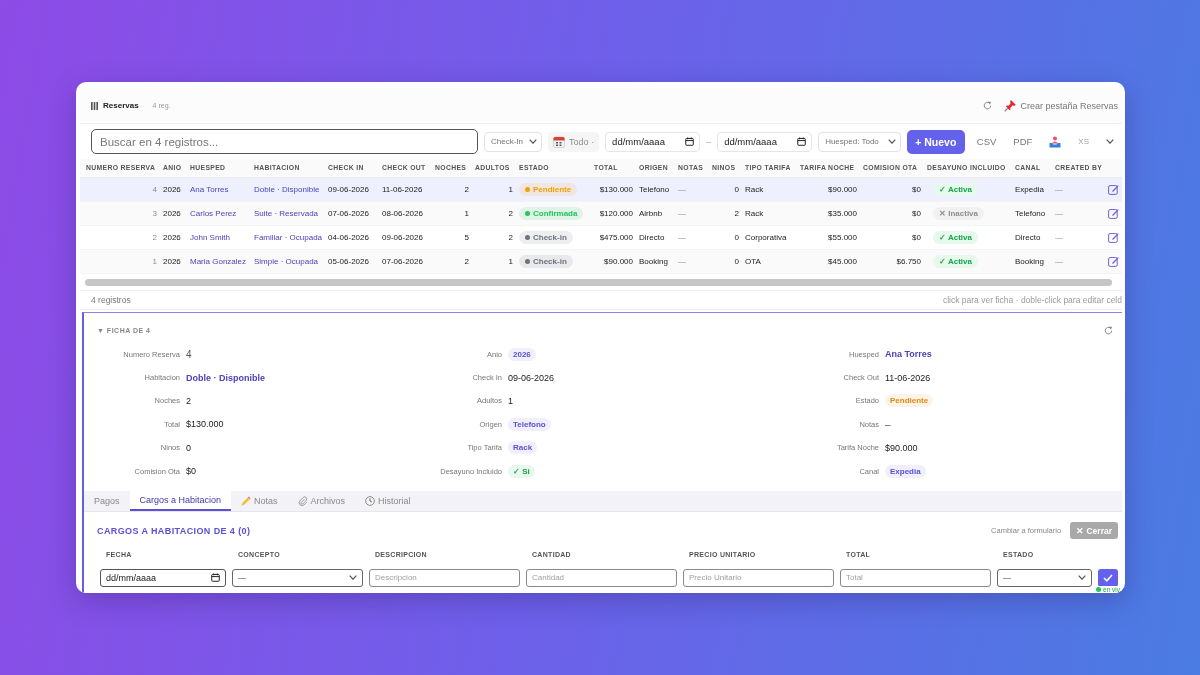  I want to click on table-cell: Booking, so click(655, 261).